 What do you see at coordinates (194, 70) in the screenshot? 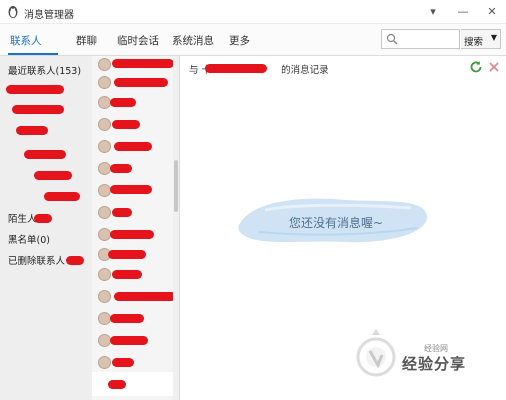
I see `chat-header-prefix: 与` at bounding box center [194, 70].